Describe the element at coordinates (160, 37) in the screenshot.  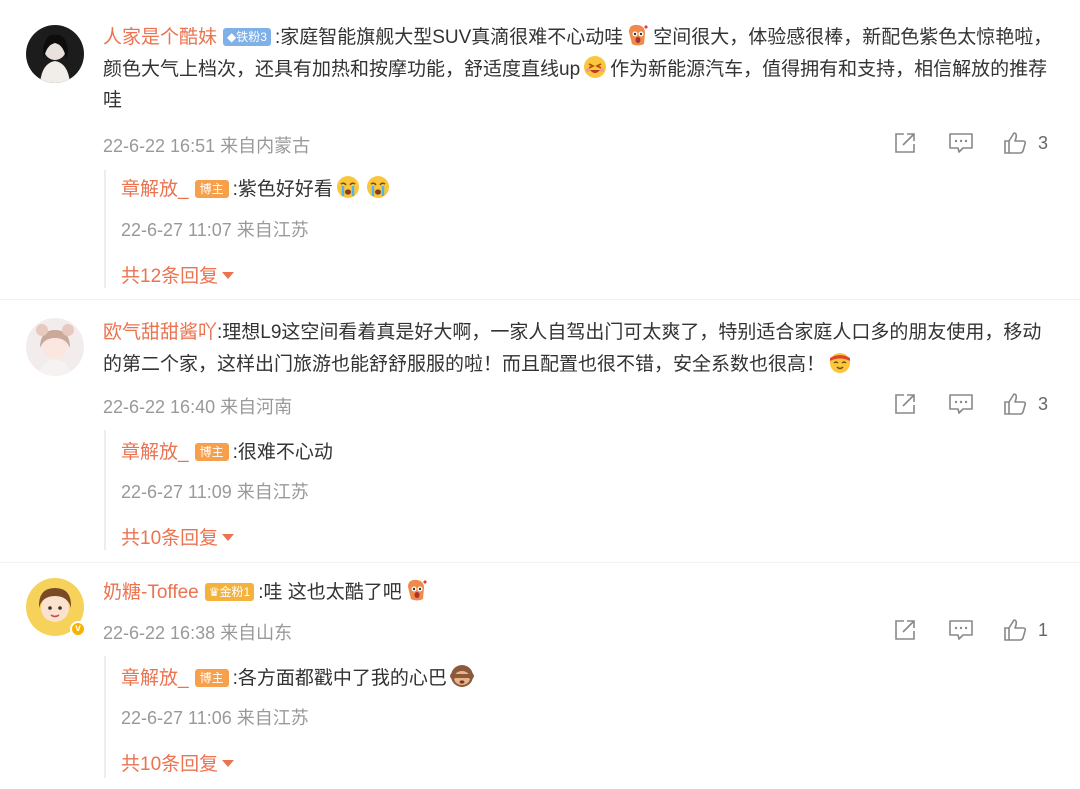
I see `comment-username: 人家是个酷妹` at that location.